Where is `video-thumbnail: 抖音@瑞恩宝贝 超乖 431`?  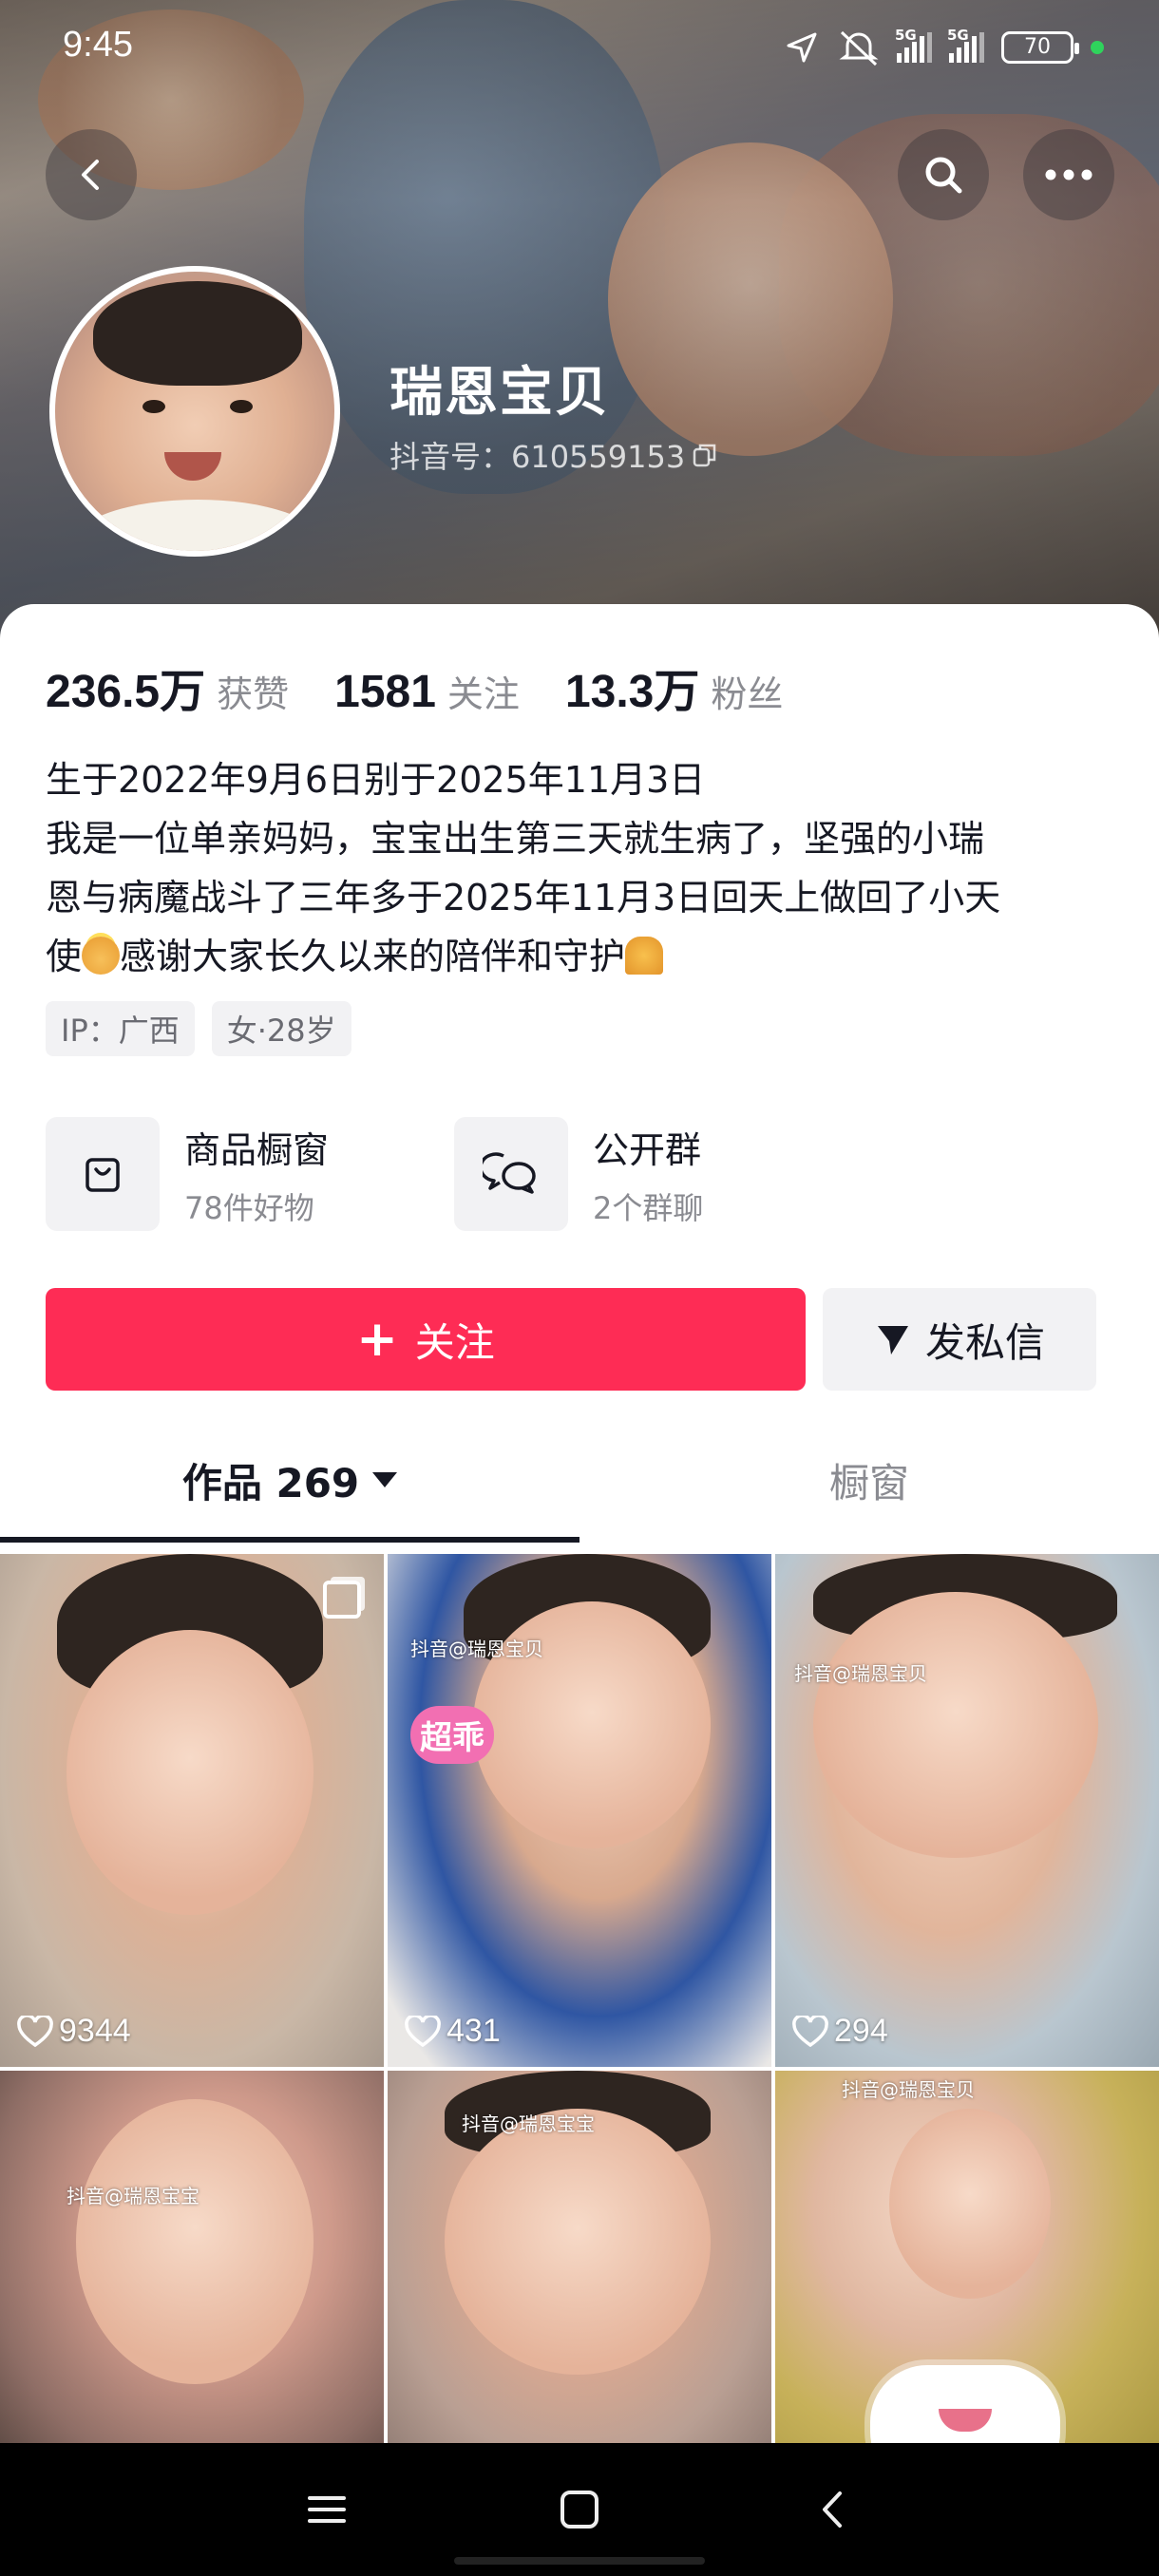 video-thumbnail: 抖音@瑞恩宝贝 超乖 431 is located at coordinates (579, 1810).